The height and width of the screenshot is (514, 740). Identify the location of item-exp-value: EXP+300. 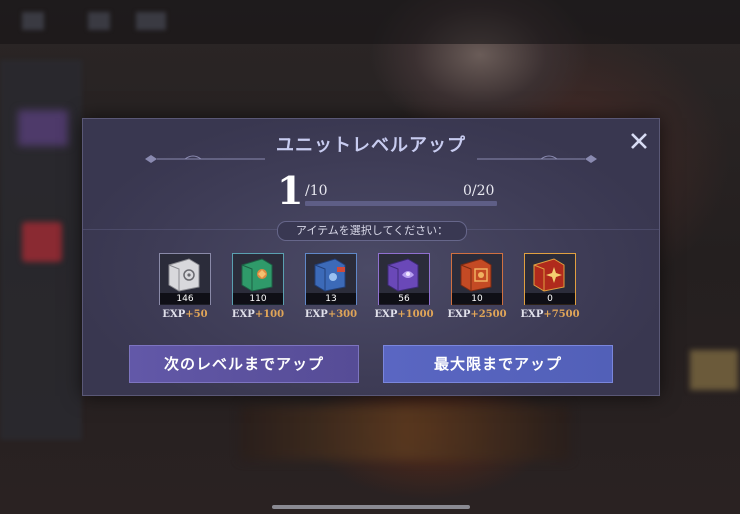
(331, 314).